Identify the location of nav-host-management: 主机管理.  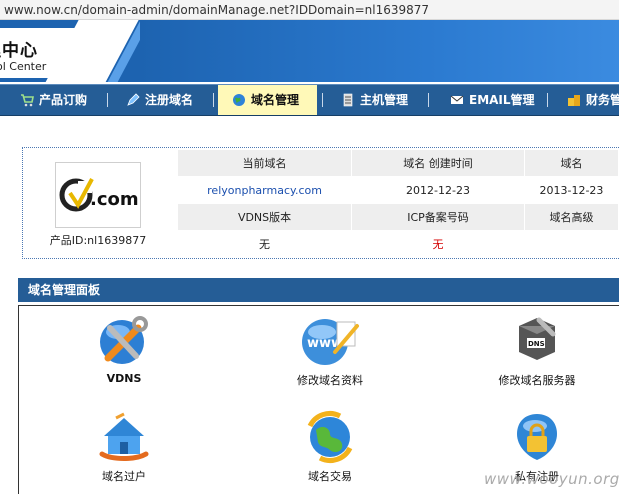
(374, 100).